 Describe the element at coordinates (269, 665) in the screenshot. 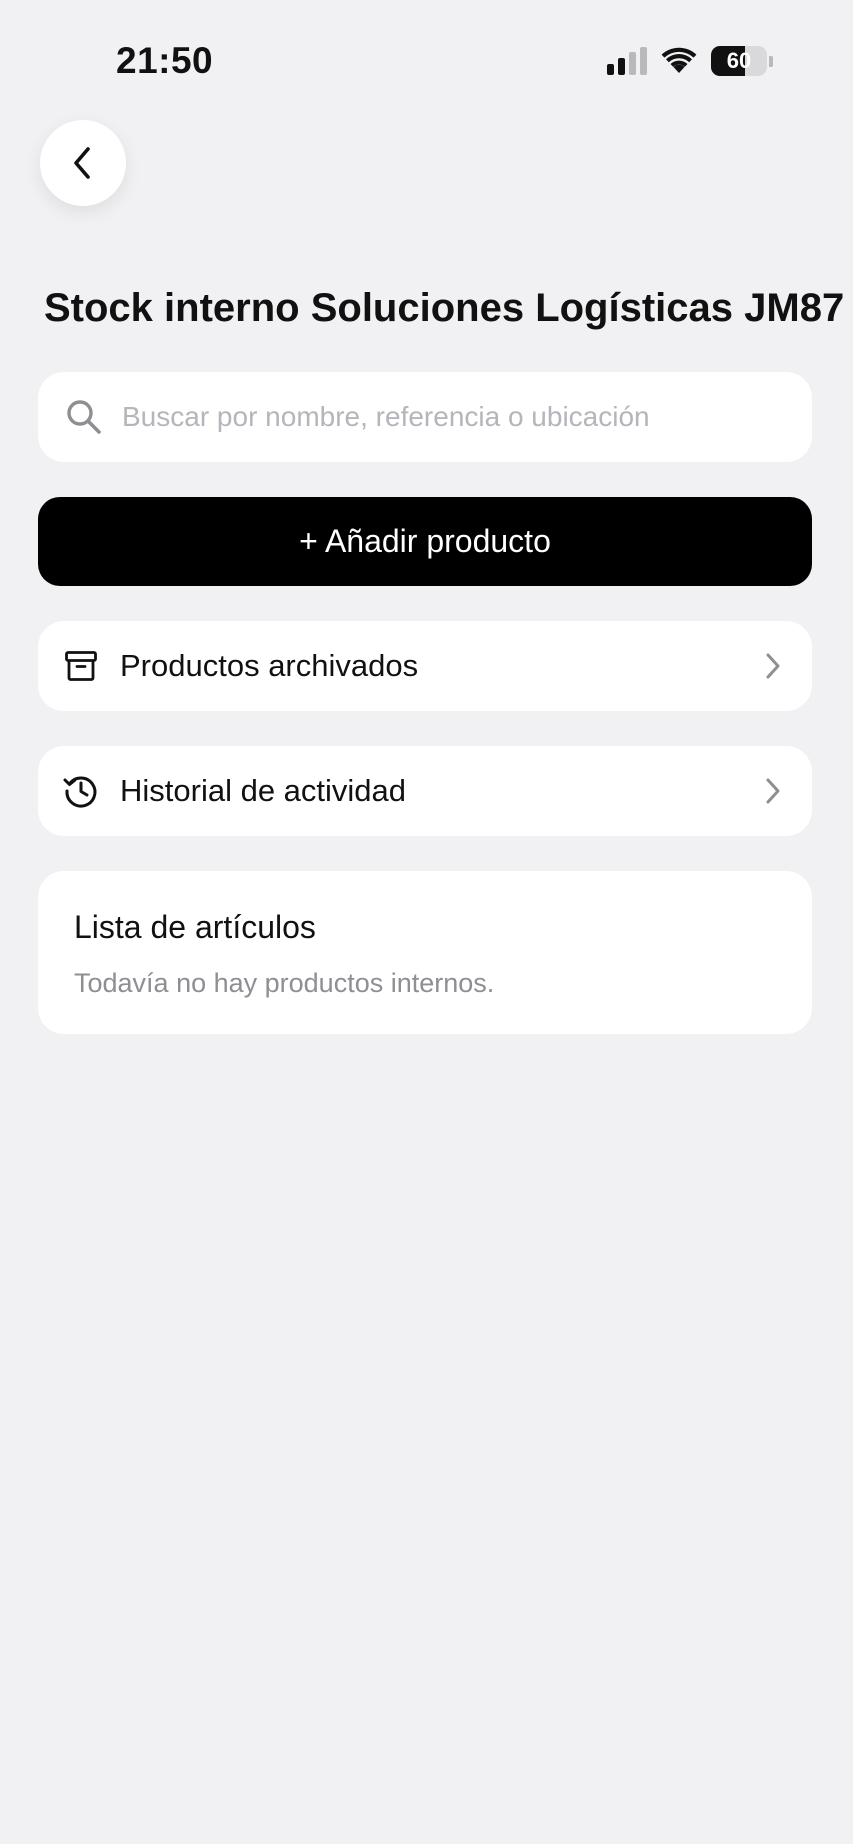

I see `archived-products-label: Productos archivados` at that location.